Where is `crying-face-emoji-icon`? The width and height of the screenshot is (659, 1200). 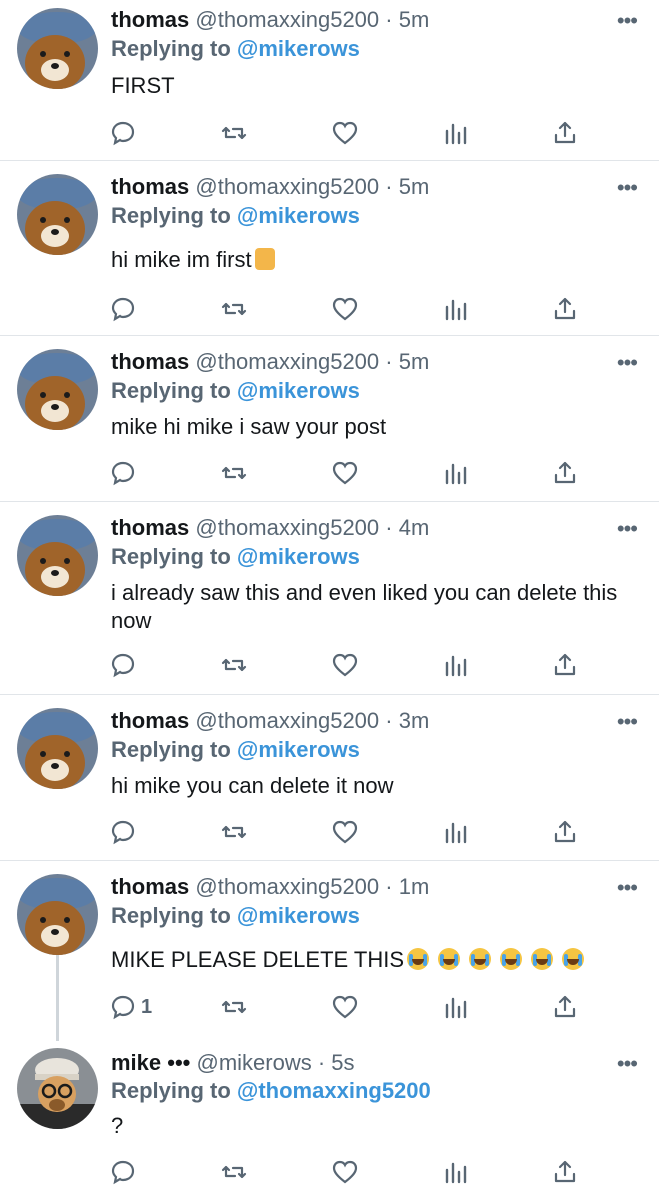
crying-face-emoji-icon is located at coordinates (511, 959).